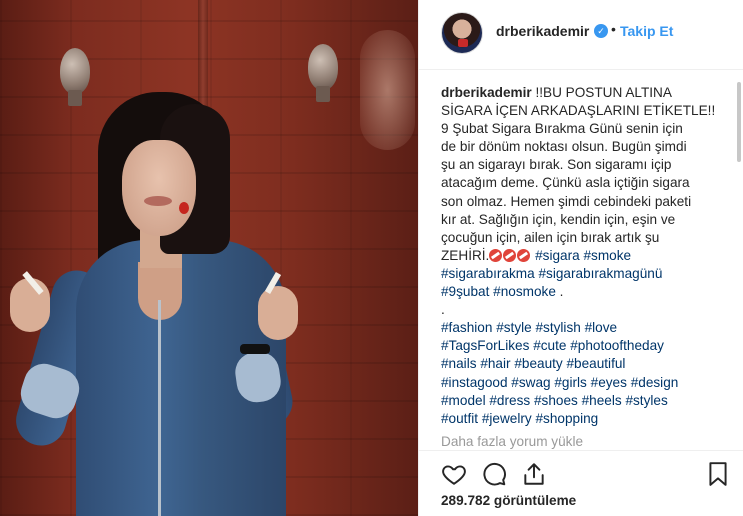  What do you see at coordinates (565, 183) in the screenshot?
I see `caption-line: atacağım deme. Çünkü asla içtiğin sigara` at bounding box center [565, 183].